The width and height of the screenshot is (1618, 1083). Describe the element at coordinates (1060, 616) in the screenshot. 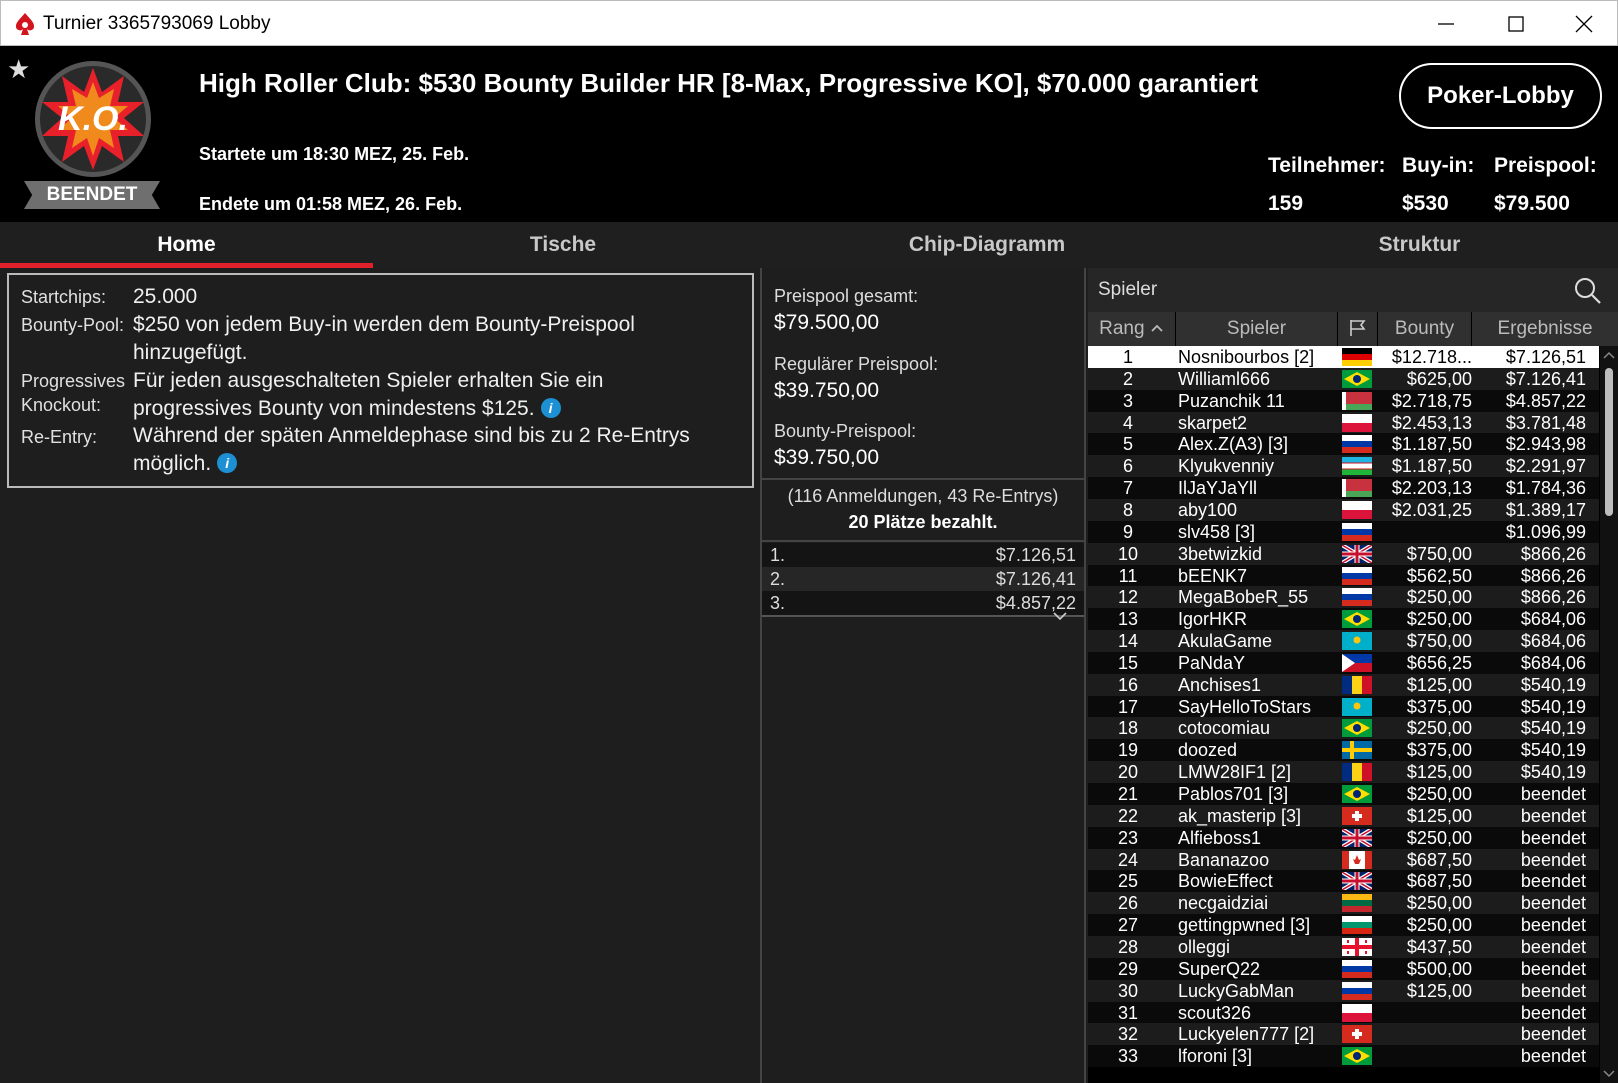

I see `expand-payouts-chevron-icon` at that location.